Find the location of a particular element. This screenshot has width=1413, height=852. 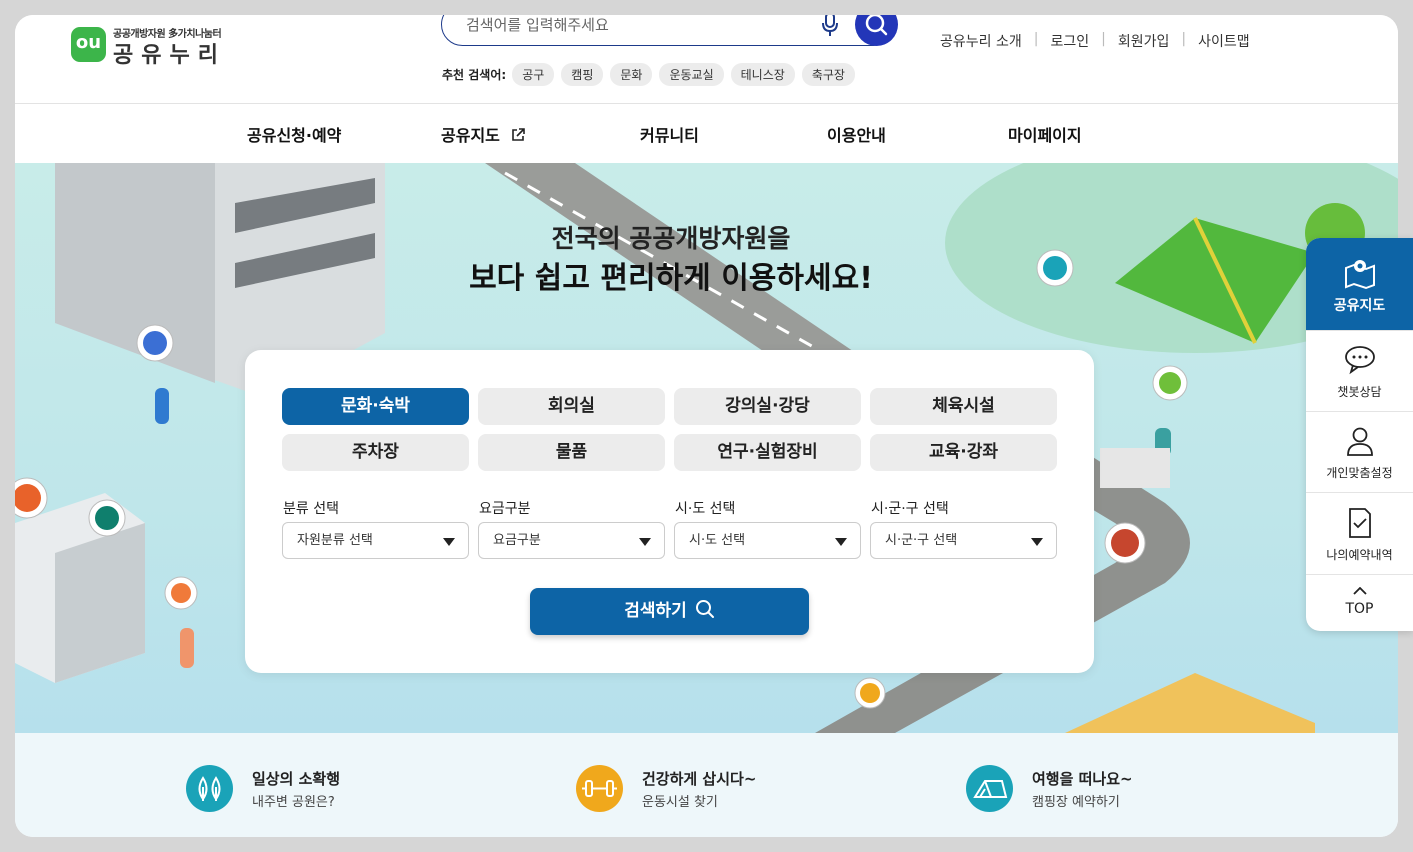

quick-menu-label: TOP is located at coordinates (1359, 609).